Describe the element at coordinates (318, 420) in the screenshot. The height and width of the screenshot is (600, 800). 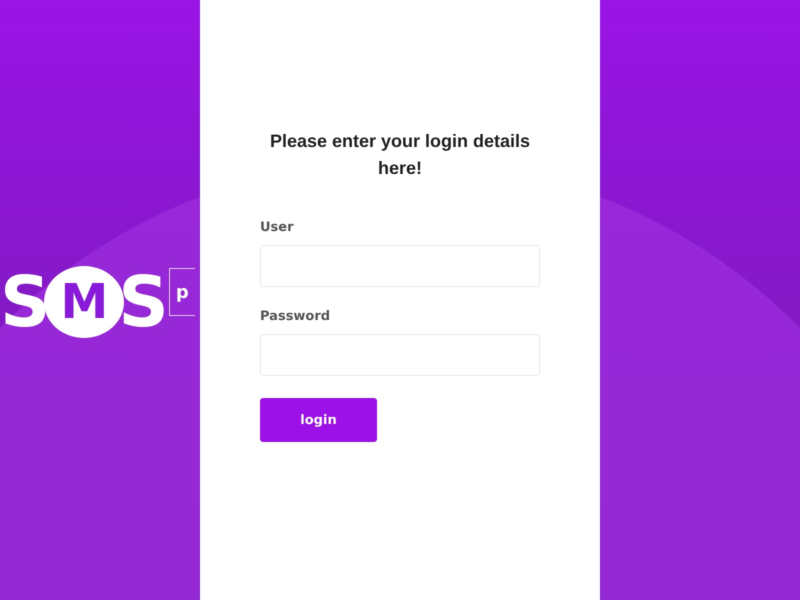
I see `login-button: login` at that location.